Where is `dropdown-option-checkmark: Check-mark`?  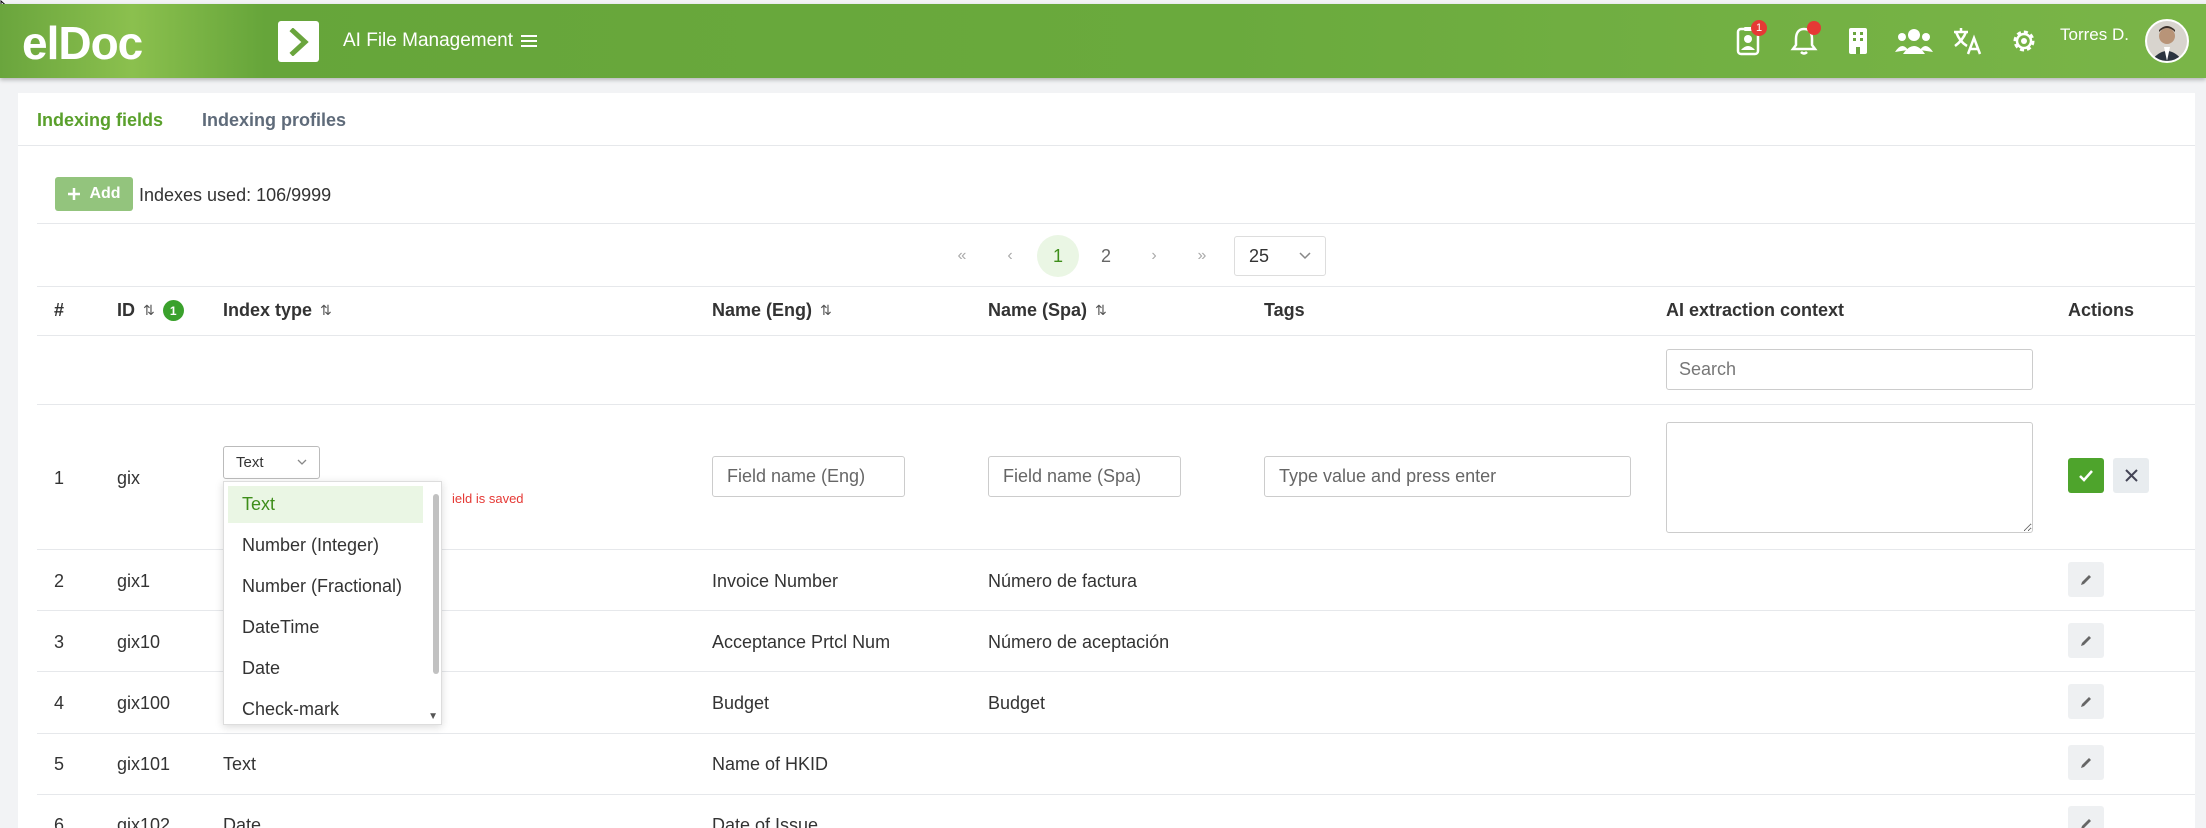
dropdown-option-checkmark: Check-mark is located at coordinates (325, 707).